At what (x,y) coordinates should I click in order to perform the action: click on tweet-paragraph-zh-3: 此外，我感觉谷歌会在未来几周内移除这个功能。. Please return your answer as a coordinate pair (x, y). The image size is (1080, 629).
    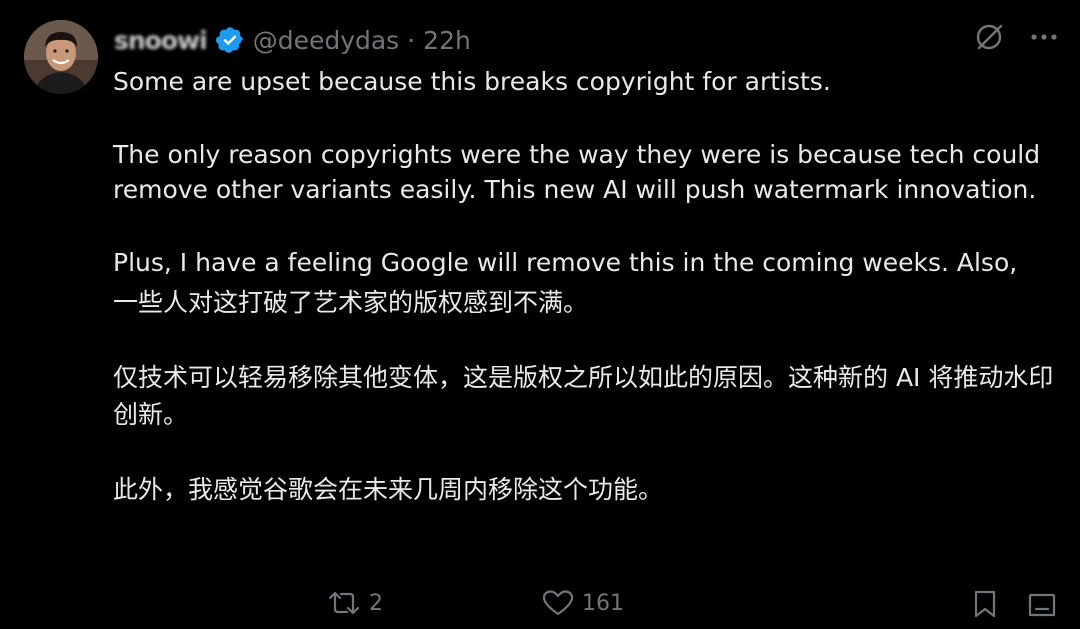
    Looking at the image, I should click on (388, 489).